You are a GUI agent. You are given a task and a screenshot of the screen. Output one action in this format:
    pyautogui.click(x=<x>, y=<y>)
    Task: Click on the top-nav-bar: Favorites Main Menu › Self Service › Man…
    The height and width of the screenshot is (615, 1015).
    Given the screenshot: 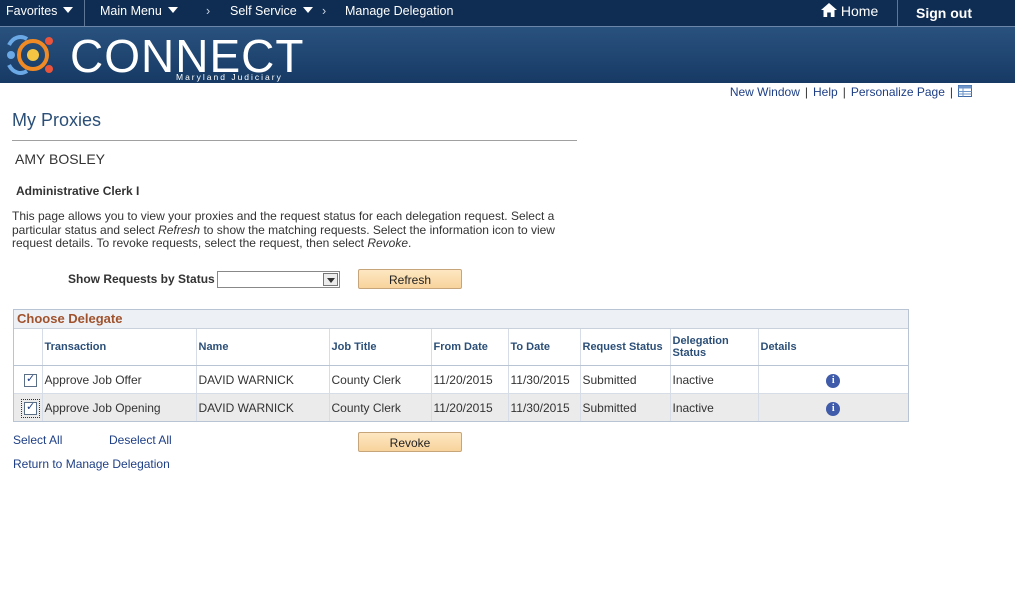 What is the action you would take?
    pyautogui.click(x=507, y=13)
    